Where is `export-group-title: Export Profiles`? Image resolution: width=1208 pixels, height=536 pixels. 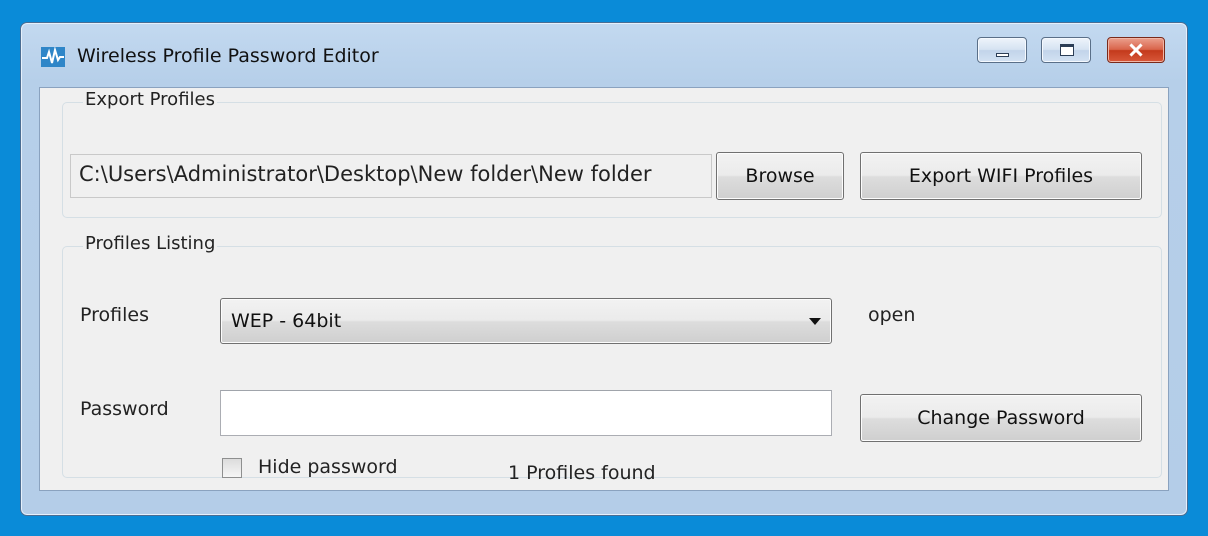
export-group-title: Export Profiles is located at coordinates (150, 99).